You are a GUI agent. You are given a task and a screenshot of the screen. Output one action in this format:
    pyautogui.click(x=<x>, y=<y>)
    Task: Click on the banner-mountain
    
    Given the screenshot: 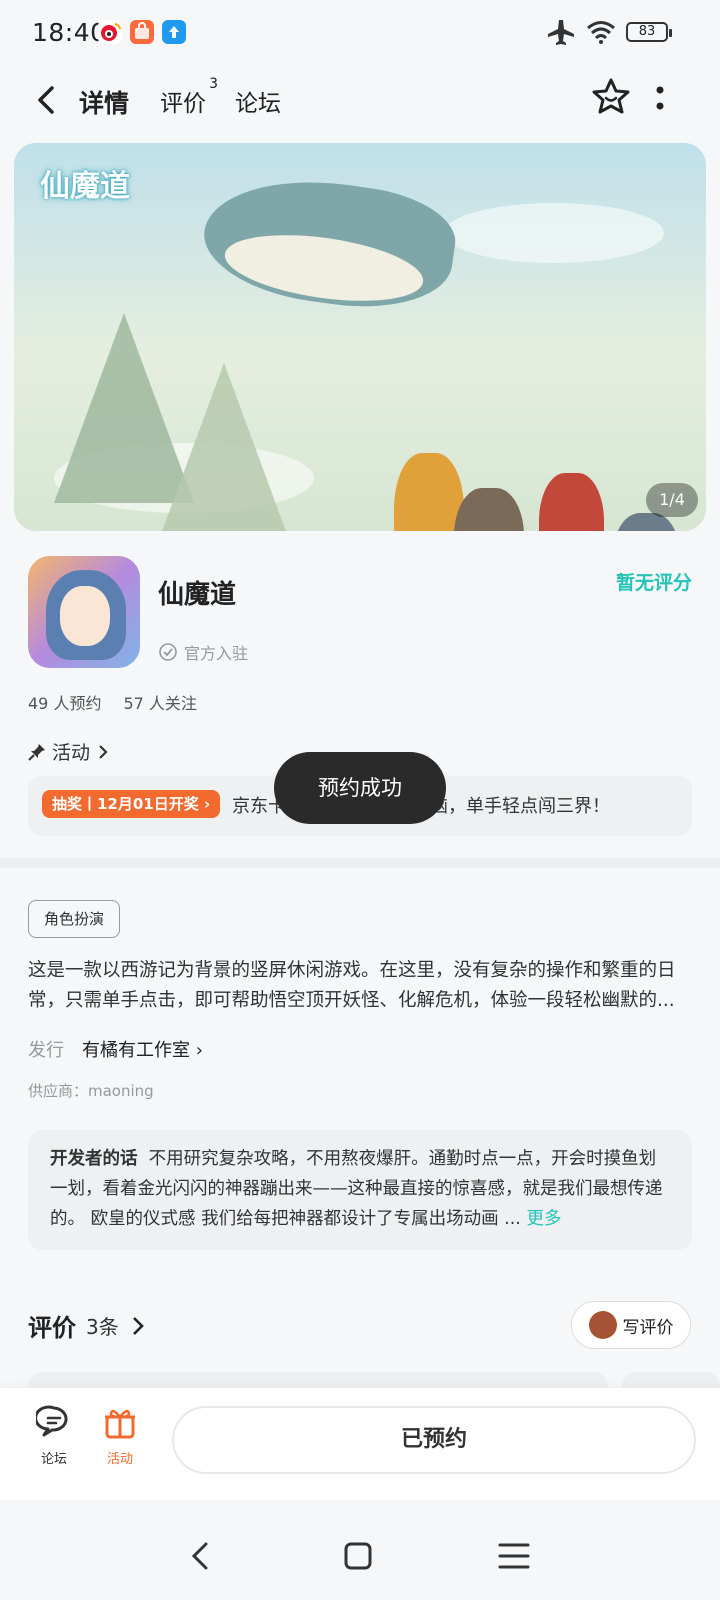 What is the action you would take?
    pyautogui.click(x=224, y=447)
    